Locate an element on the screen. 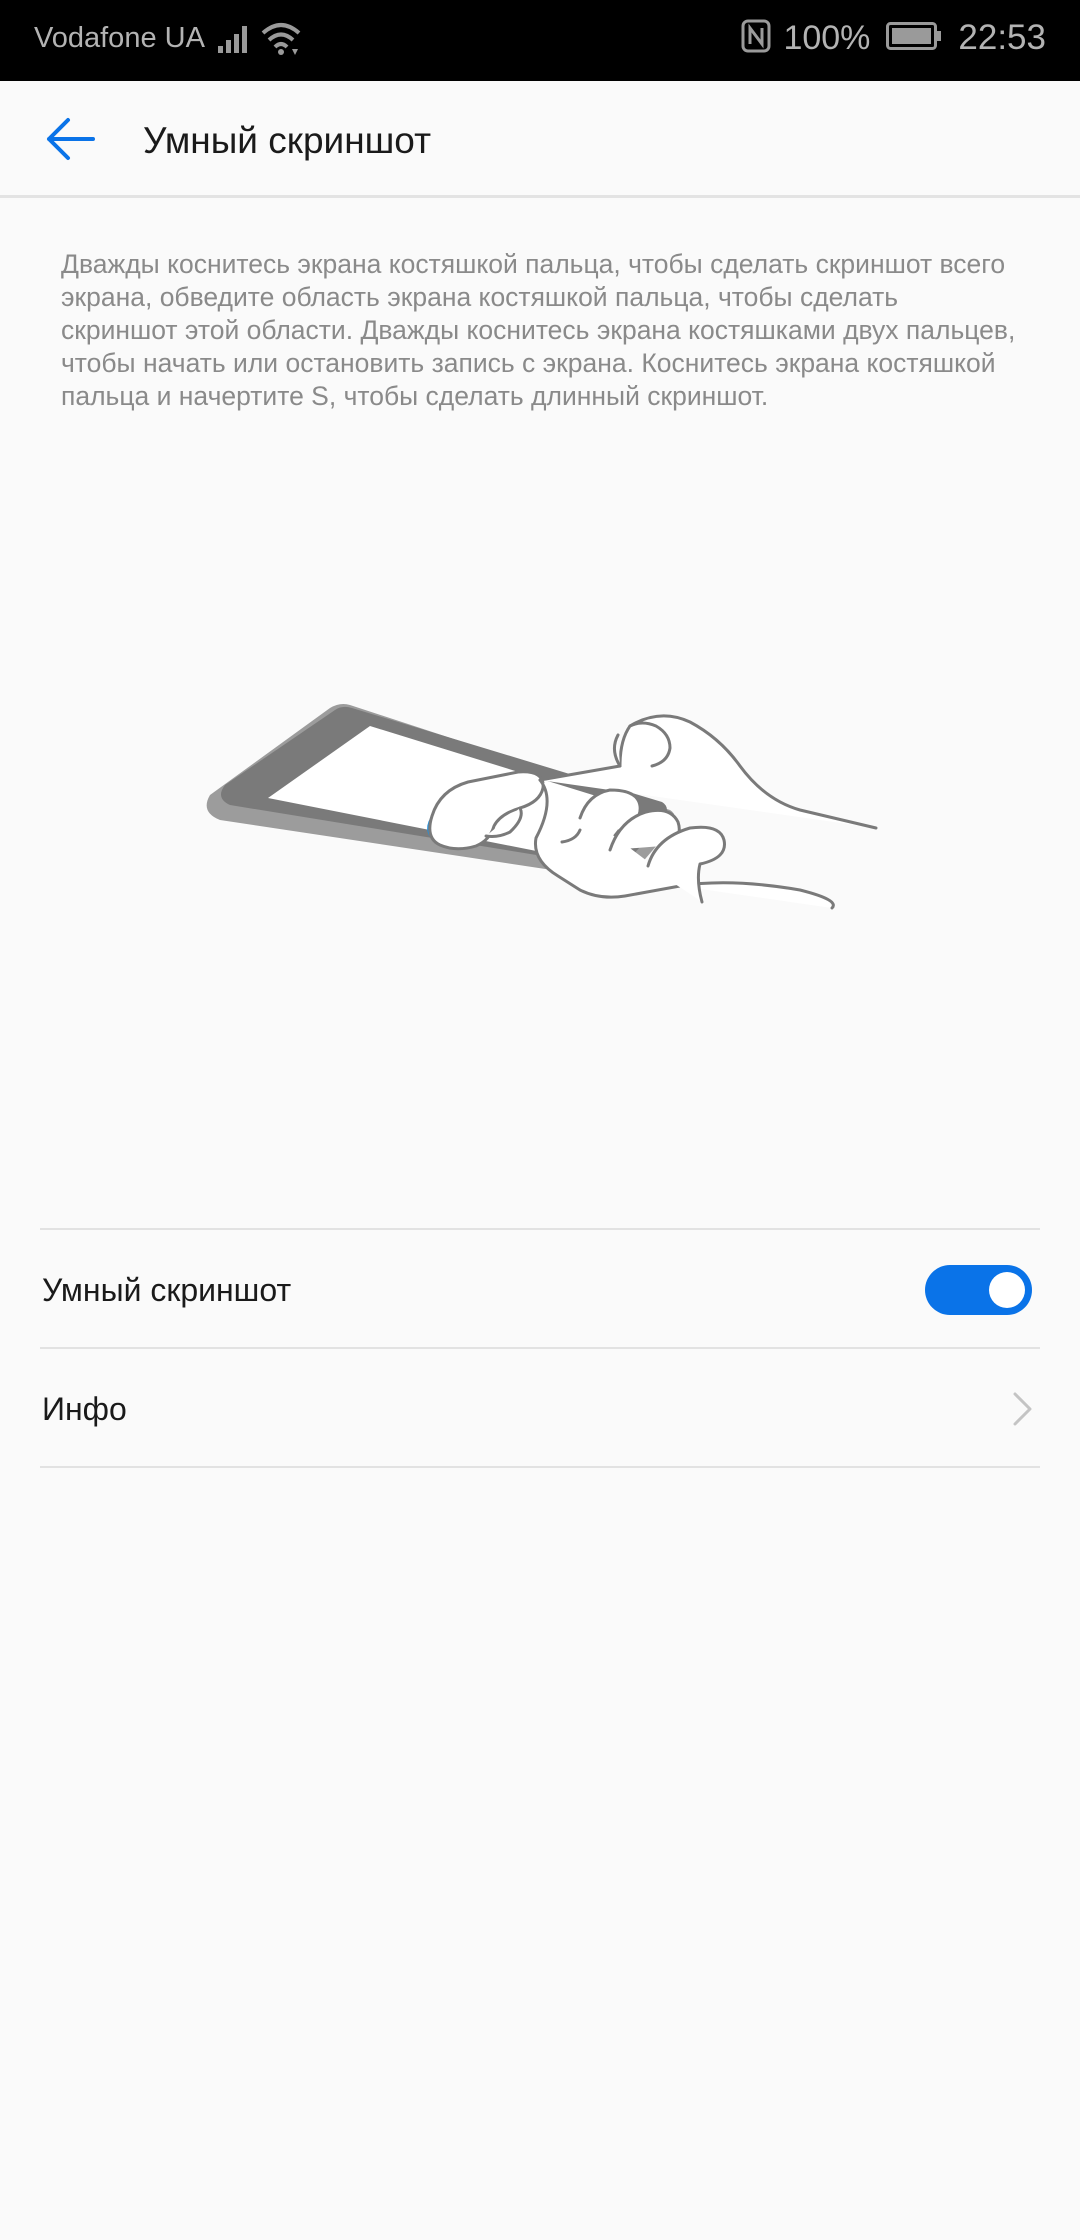  page-title: Умный скриншот is located at coordinates (287, 140).